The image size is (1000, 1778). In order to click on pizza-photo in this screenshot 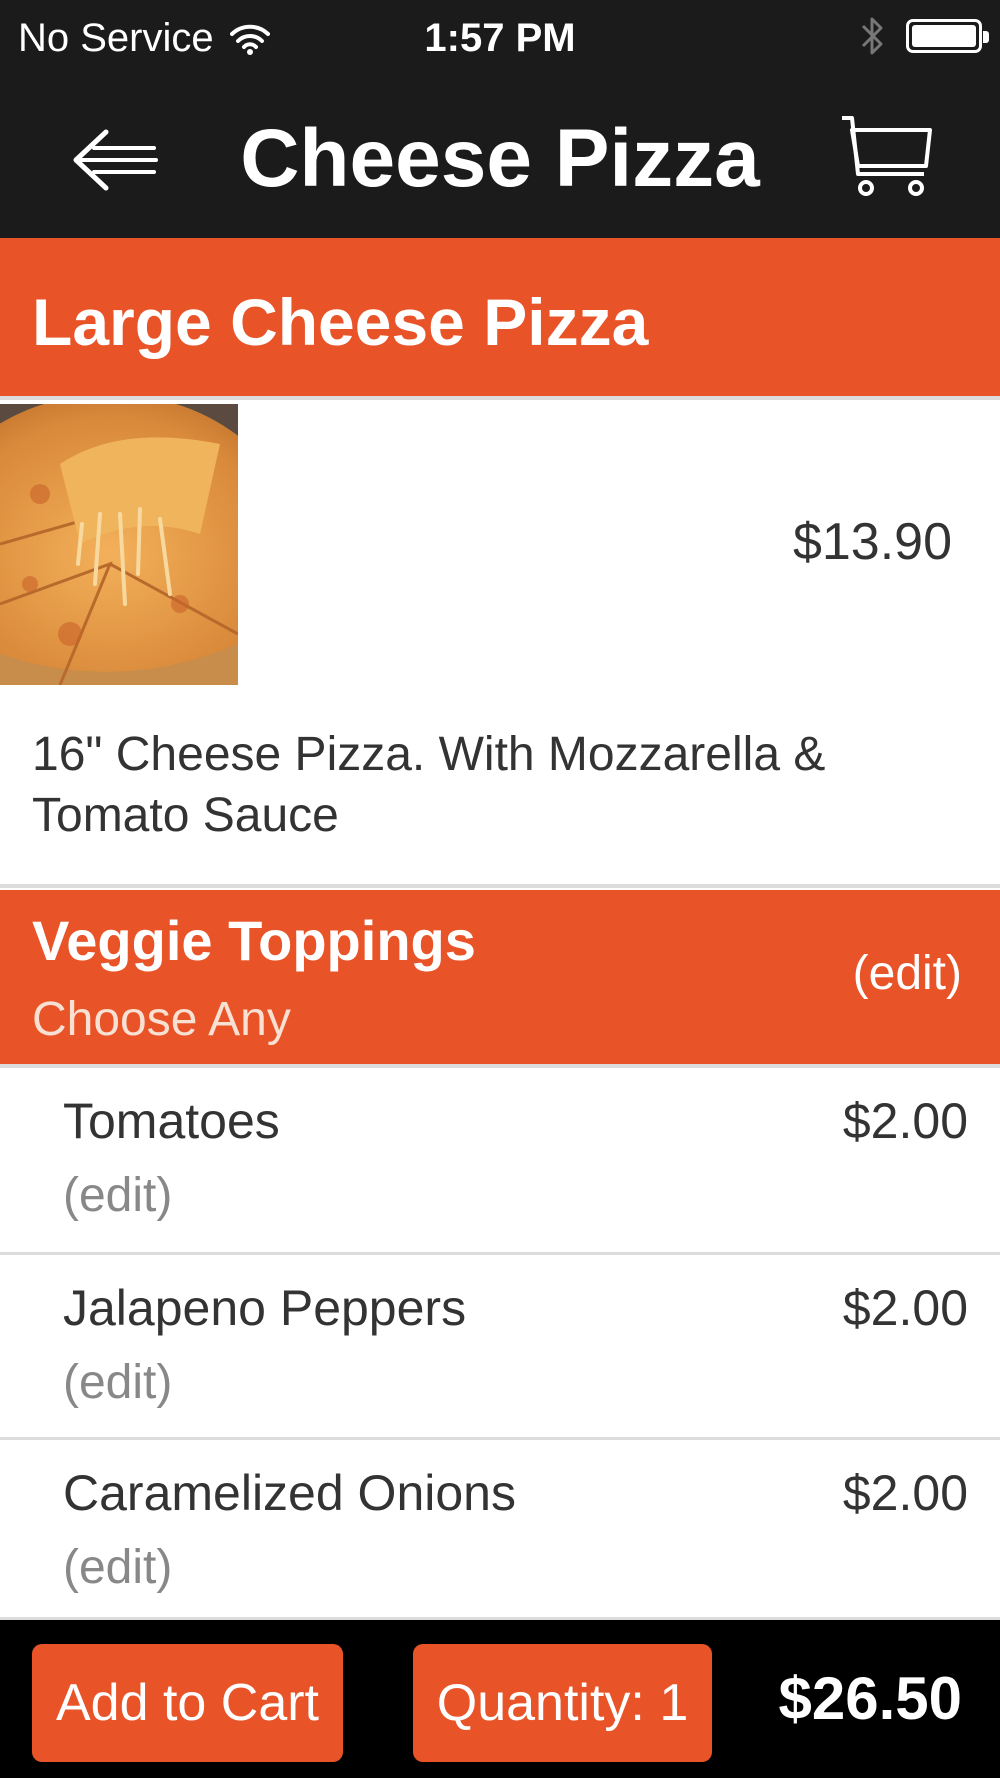, I will do `click(119, 544)`.